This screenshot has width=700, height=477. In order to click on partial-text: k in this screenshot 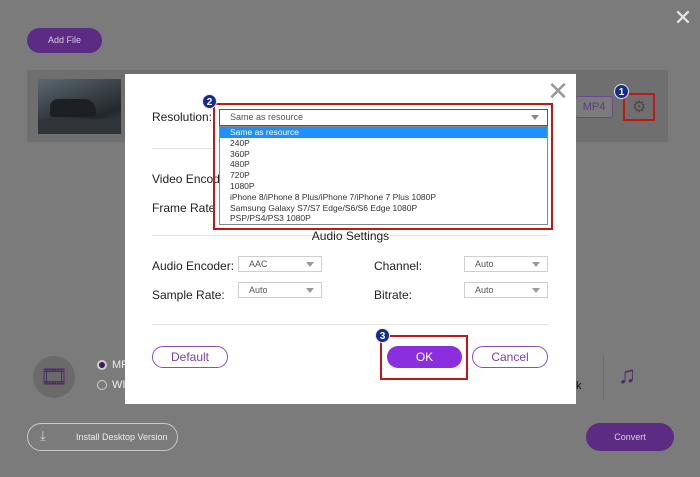, I will do `click(579, 386)`.